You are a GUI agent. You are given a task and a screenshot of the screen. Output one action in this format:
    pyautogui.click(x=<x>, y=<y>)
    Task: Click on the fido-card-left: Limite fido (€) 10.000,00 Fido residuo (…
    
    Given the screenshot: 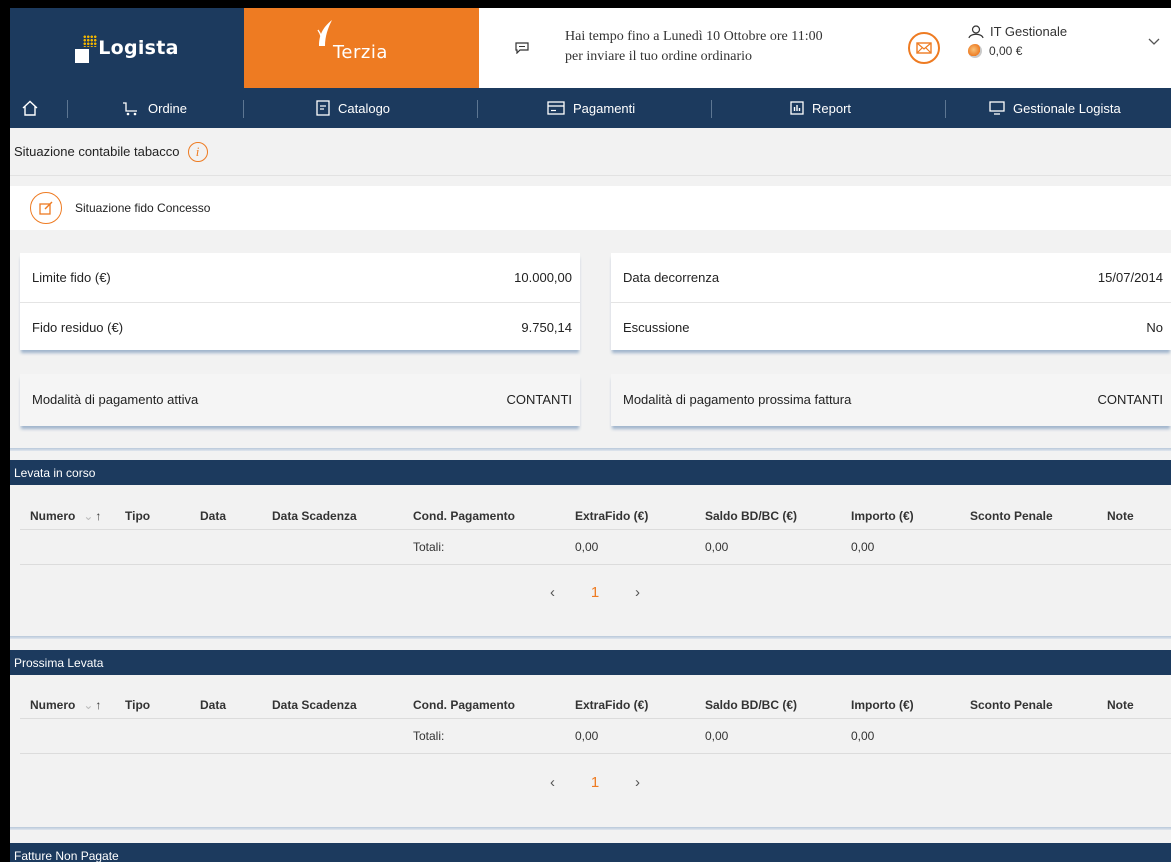 What is the action you would take?
    pyautogui.click(x=300, y=301)
    